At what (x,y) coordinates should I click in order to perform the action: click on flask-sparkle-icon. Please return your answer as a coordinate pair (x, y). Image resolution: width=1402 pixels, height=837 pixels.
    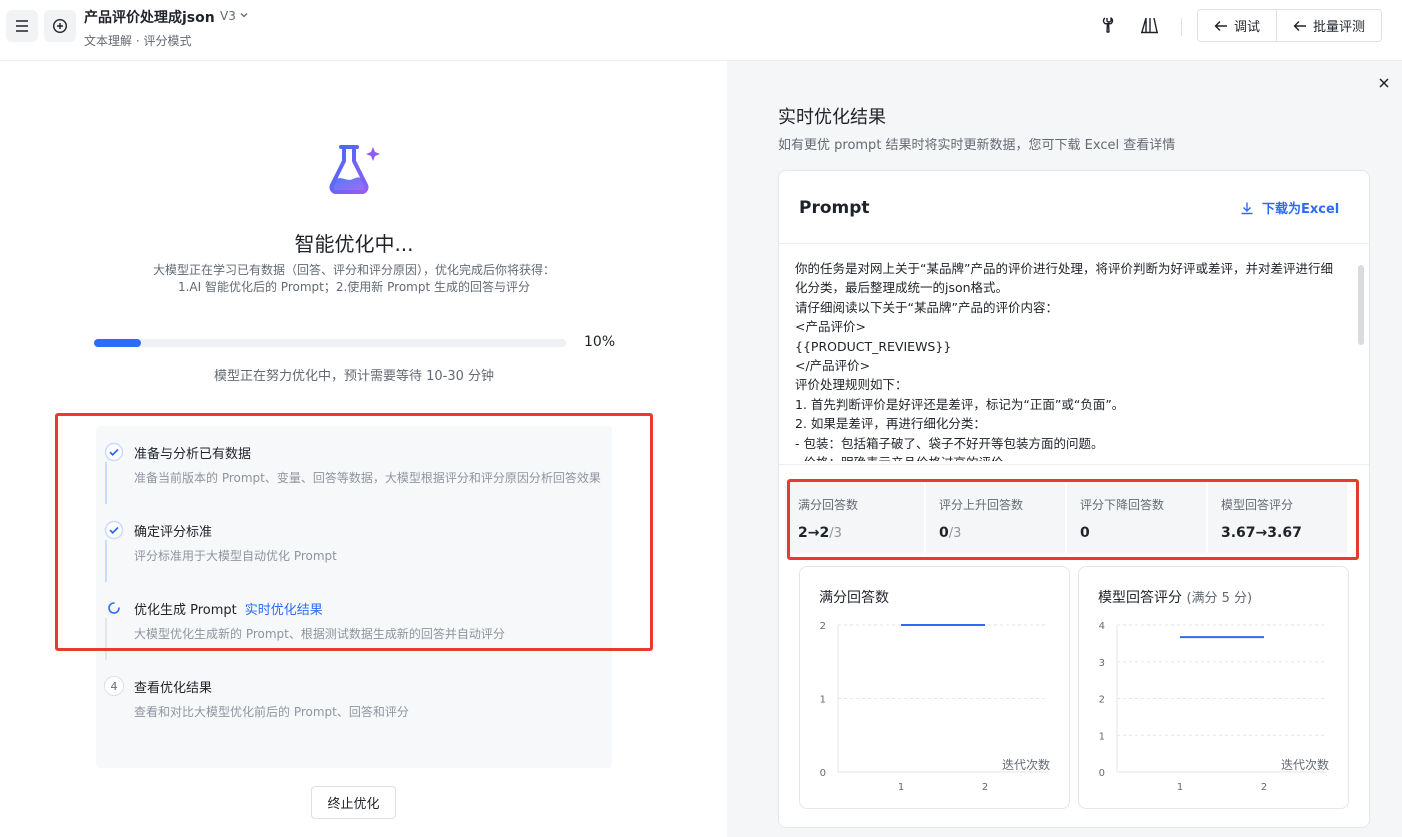
    Looking at the image, I should click on (354, 169).